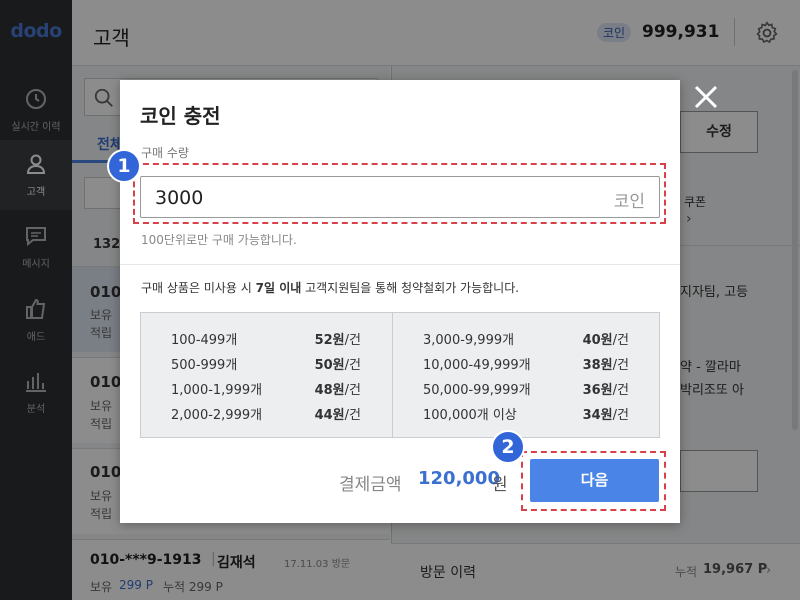 This screenshot has height=600, width=800. What do you see at coordinates (180, 116) in the screenshot?
I see `modal-title: 코인 충전` at bounding box center [180, 116].